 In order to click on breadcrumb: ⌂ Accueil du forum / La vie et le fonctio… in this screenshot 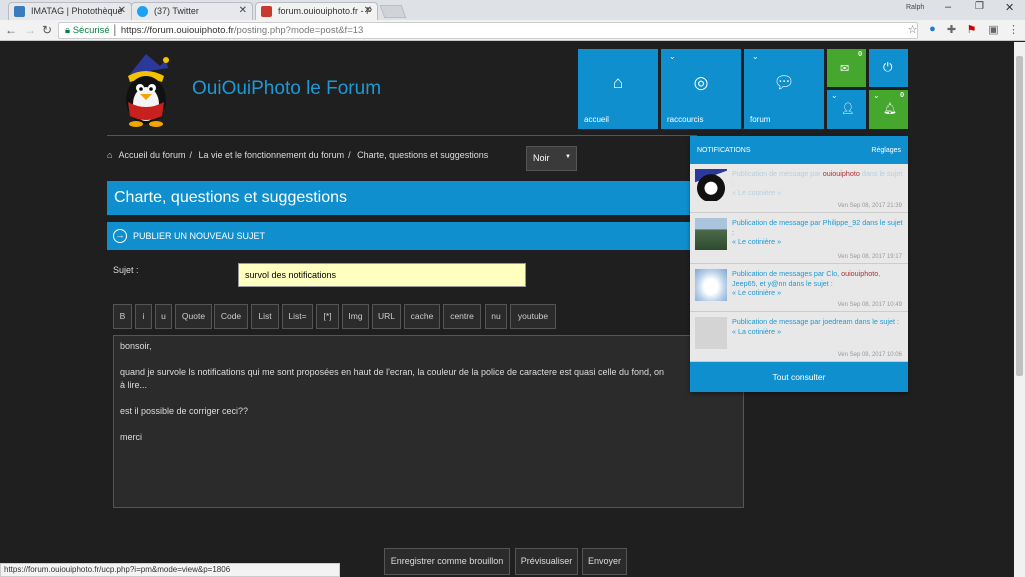, I will do `click(299, 155)`.